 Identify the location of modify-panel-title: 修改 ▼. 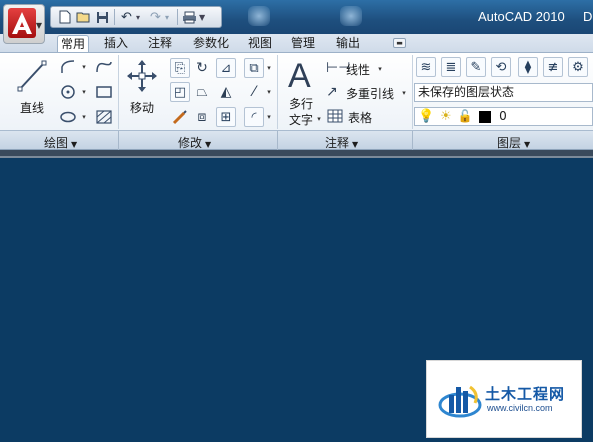
(194, 142).